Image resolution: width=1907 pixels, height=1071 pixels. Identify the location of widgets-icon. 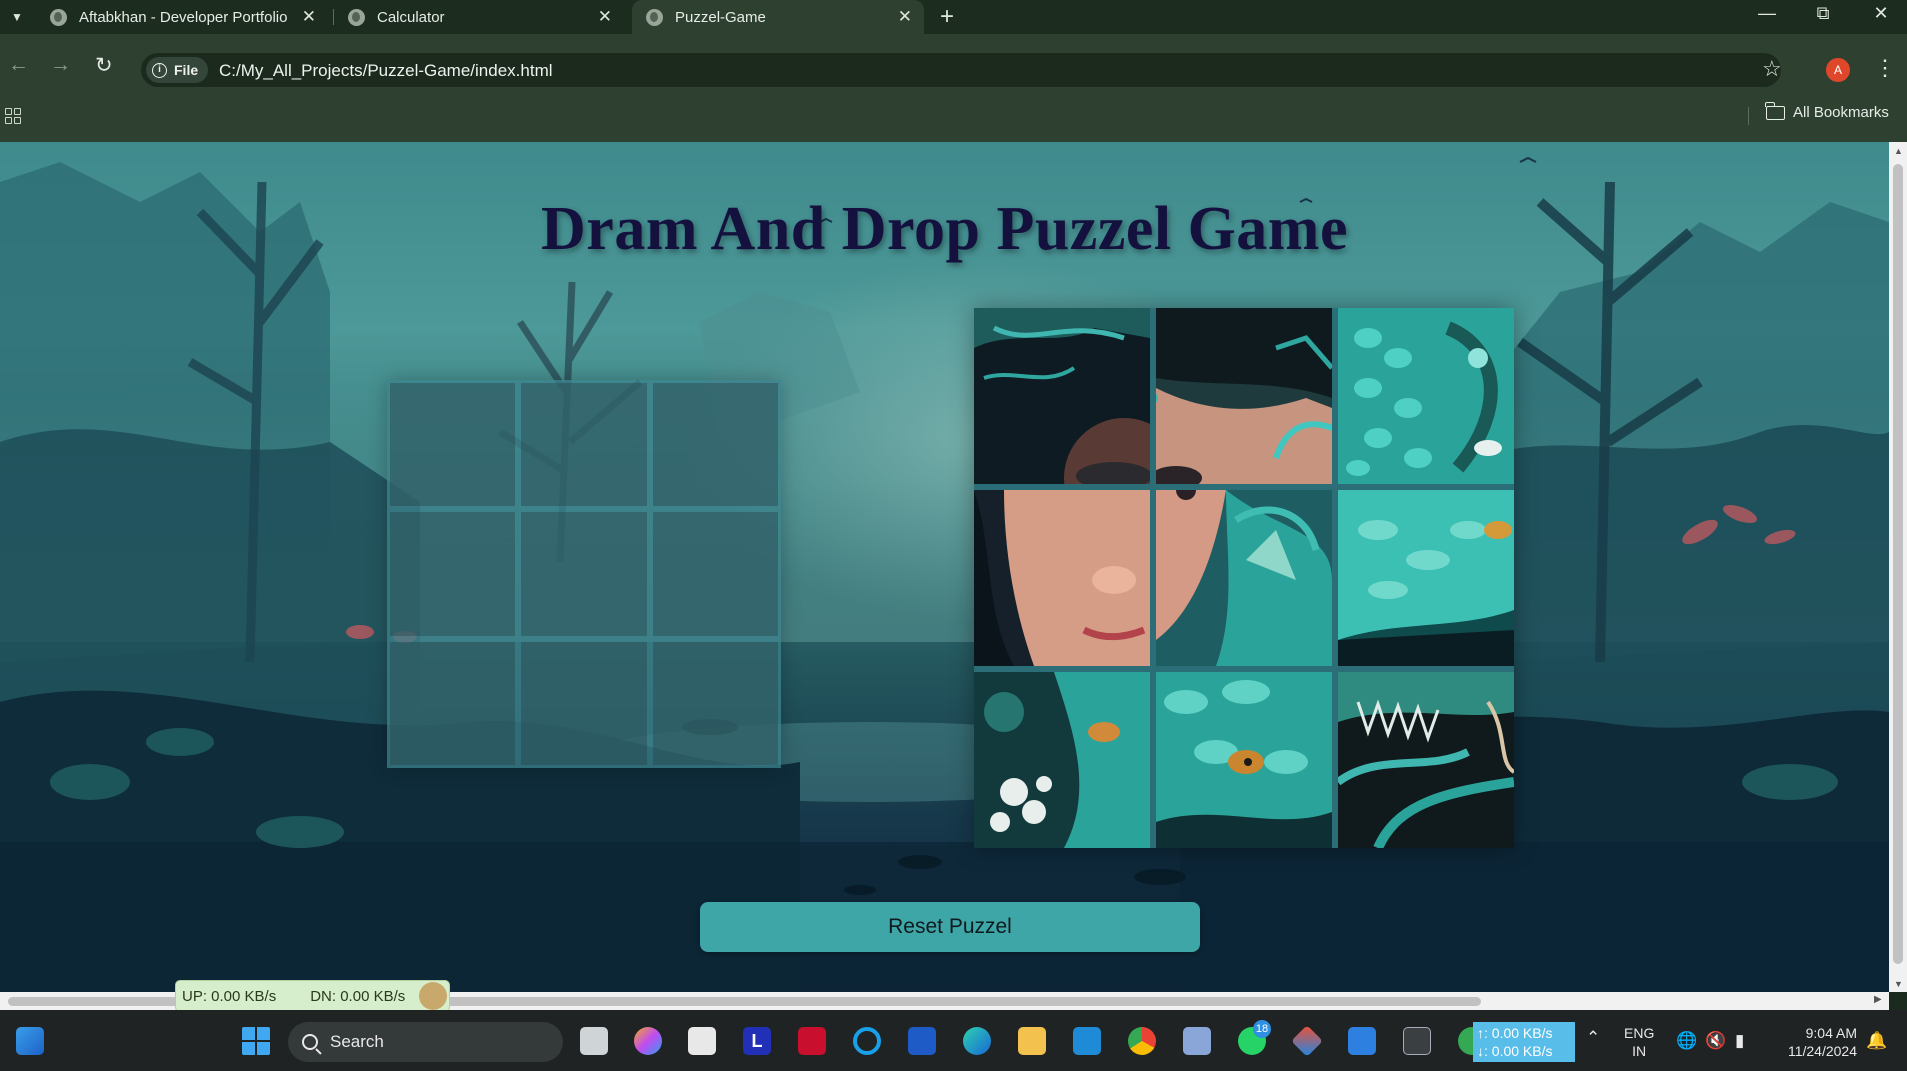
(30, 1041).